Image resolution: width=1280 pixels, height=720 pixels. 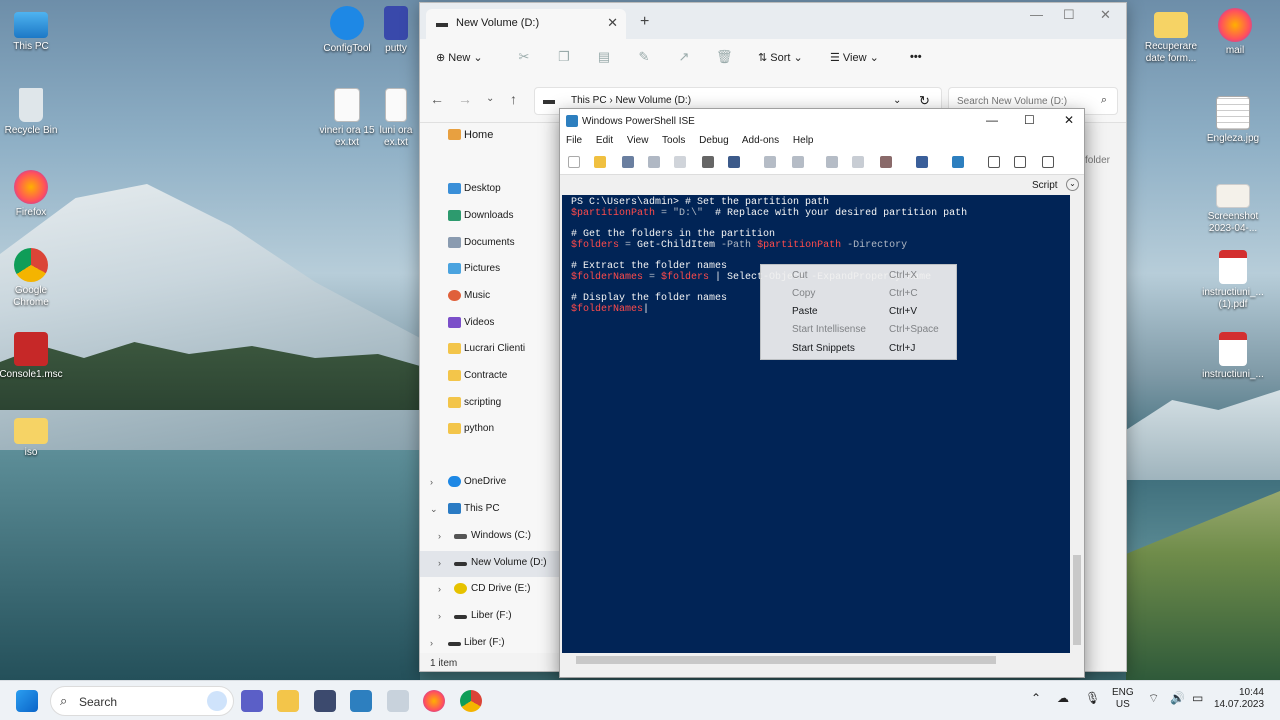 I want to click on open-folder-icon, so click(x=600, y=162).